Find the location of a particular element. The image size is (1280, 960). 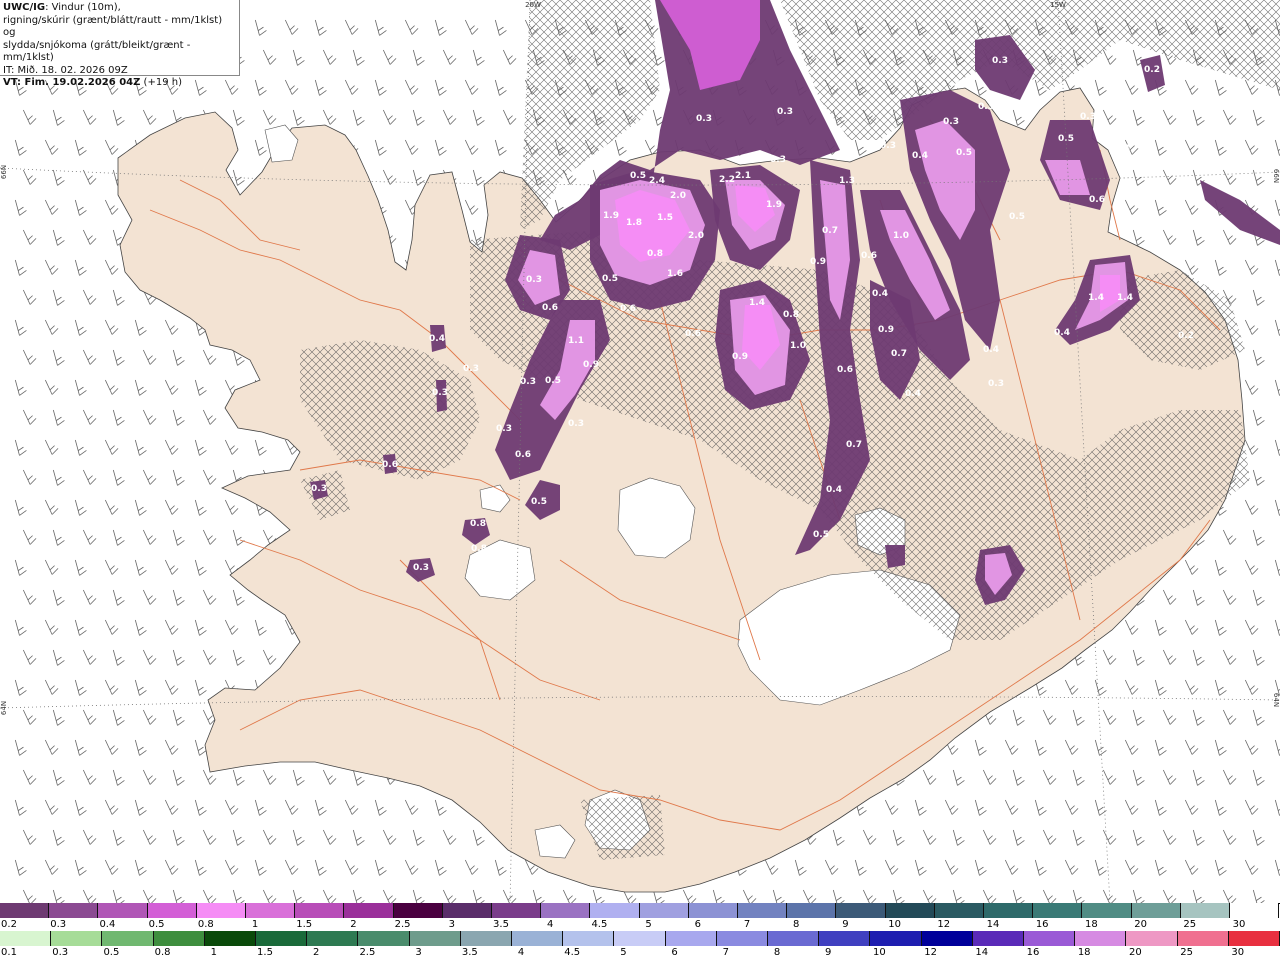

legend-label: 1.5 is located at coordinates (265, 952).